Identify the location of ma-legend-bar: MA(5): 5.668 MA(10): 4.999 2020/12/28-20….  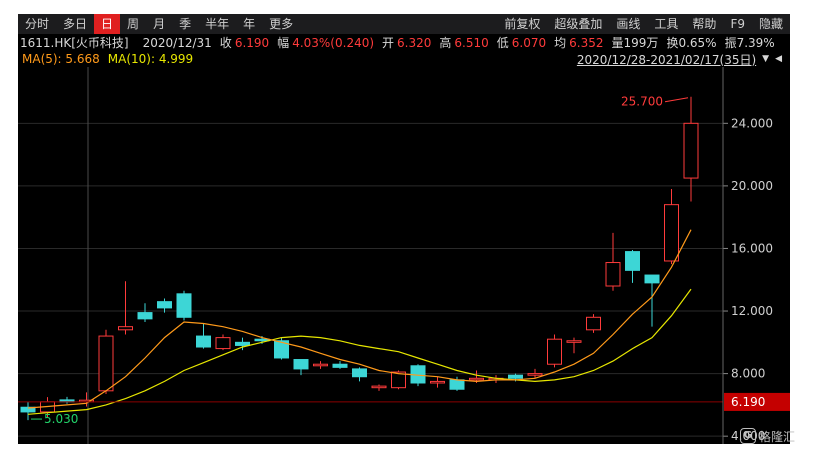
(404, 59).